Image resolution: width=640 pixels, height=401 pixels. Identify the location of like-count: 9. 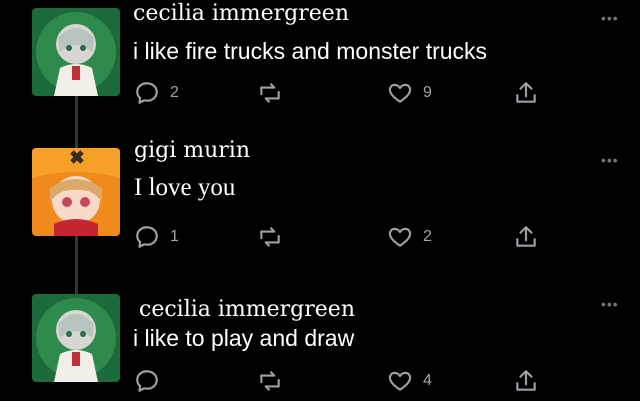
(427, 92).